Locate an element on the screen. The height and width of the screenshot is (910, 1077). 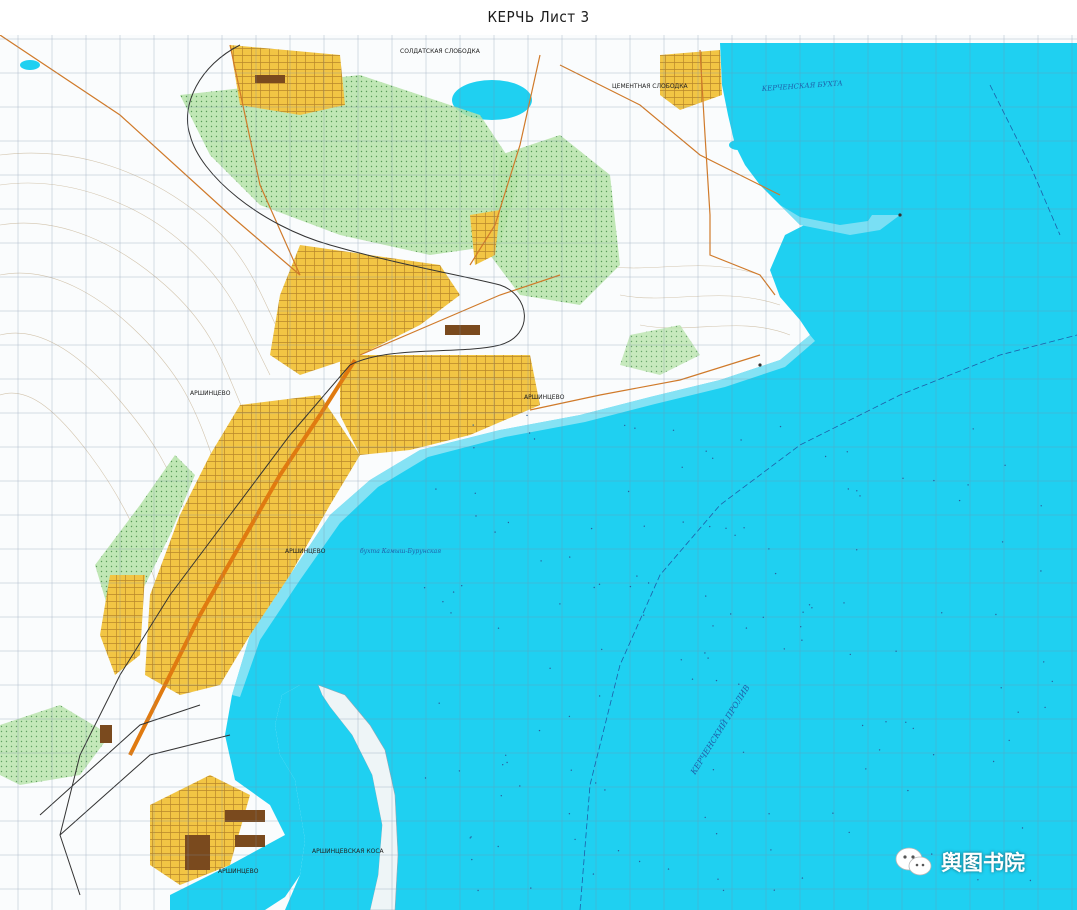
label-arshintsevo-south: АРШИНЦЕВО is located at coordinates (238, 871).